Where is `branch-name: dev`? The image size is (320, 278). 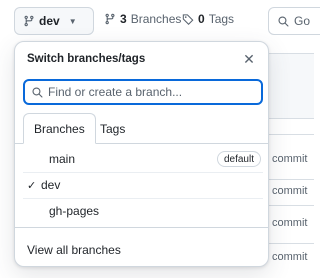 branch-name: dev is located at coordinates (51, 185).